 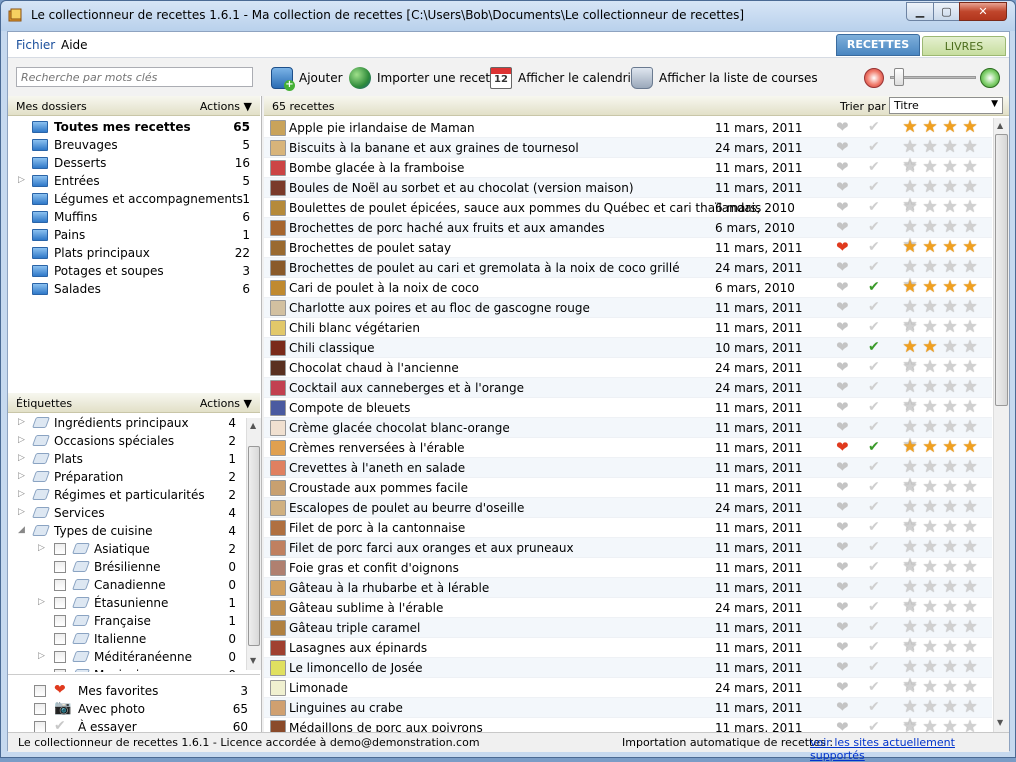 What do you see at coordinates (226, 403) in the screenshot?
I see `tags-actions-button: Actions ▼` at bounding box center [226, 403].